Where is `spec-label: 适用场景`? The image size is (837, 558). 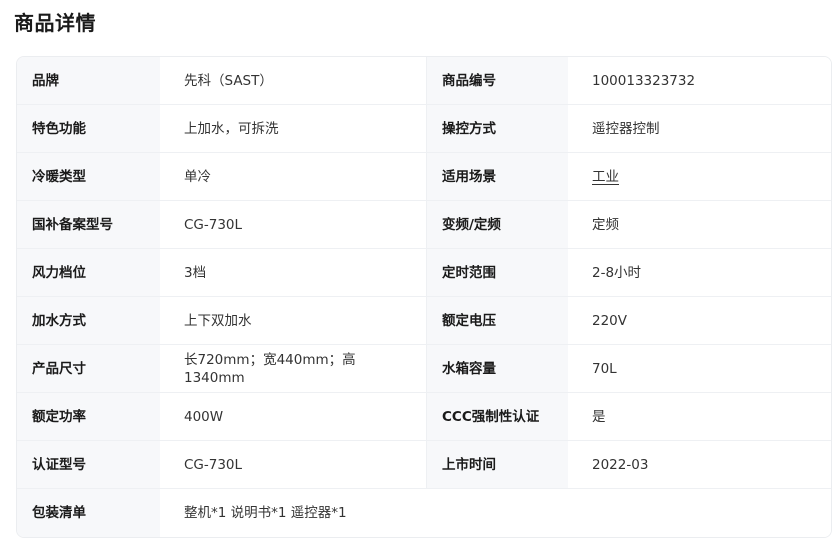
spec-label: 适用场景 is located at coordinates (497, 176).